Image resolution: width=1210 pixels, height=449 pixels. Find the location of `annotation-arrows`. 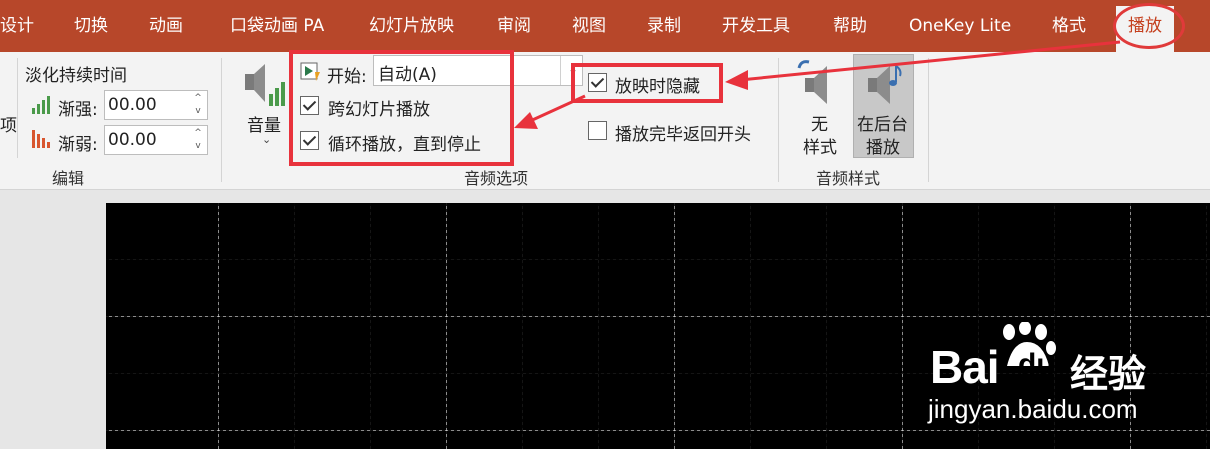

annotation-arrows is located at coordinates (817, 84).